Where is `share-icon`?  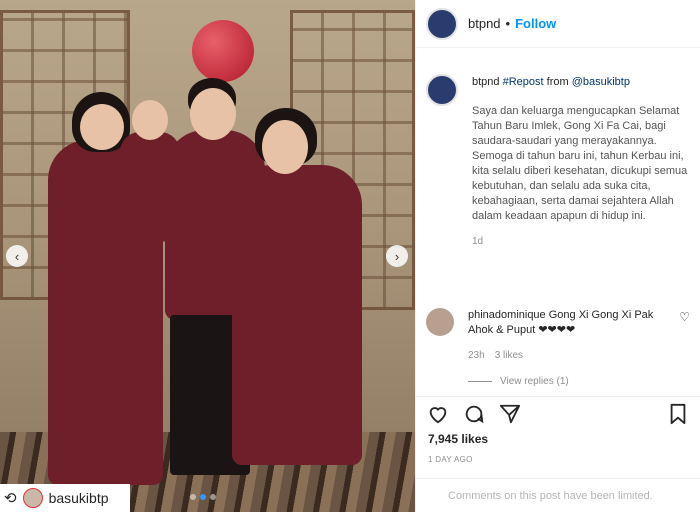
share-icon is located at coordinates (510, 414).